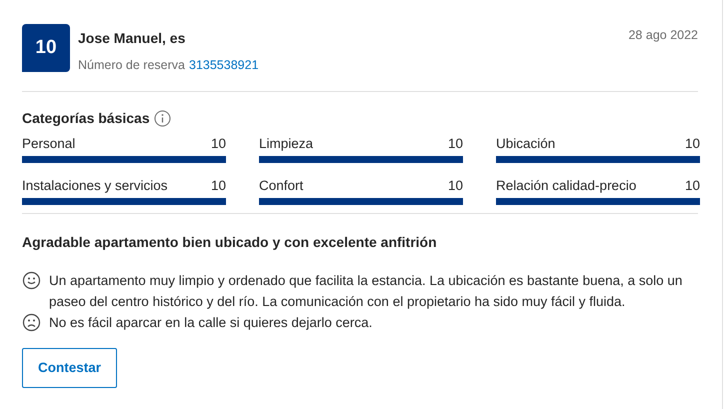  What do you see at coordinates (210, 323) in the screenshot?
I see `comment-text: No es fácil aparcar en la calle si quieres dejarlo cerca.` at bounding box center [210, 323].